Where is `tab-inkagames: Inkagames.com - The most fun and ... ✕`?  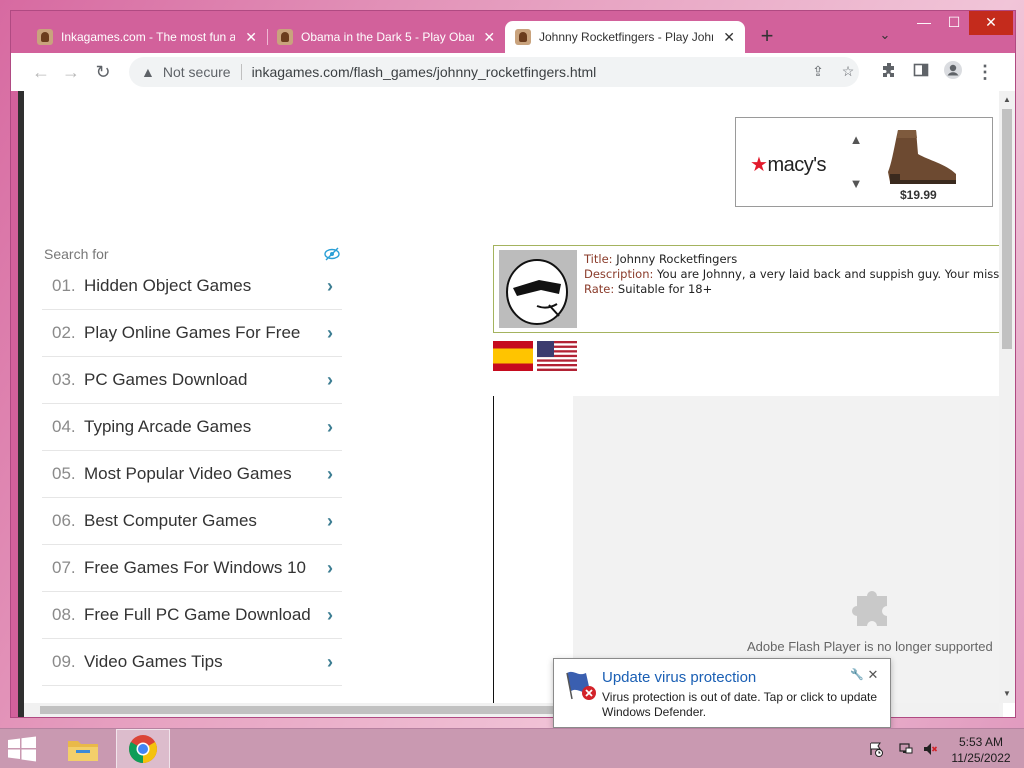
tab-inkagames: Inkagames.com - The most fun and ... ✕ is located at coordinates (147, 37).